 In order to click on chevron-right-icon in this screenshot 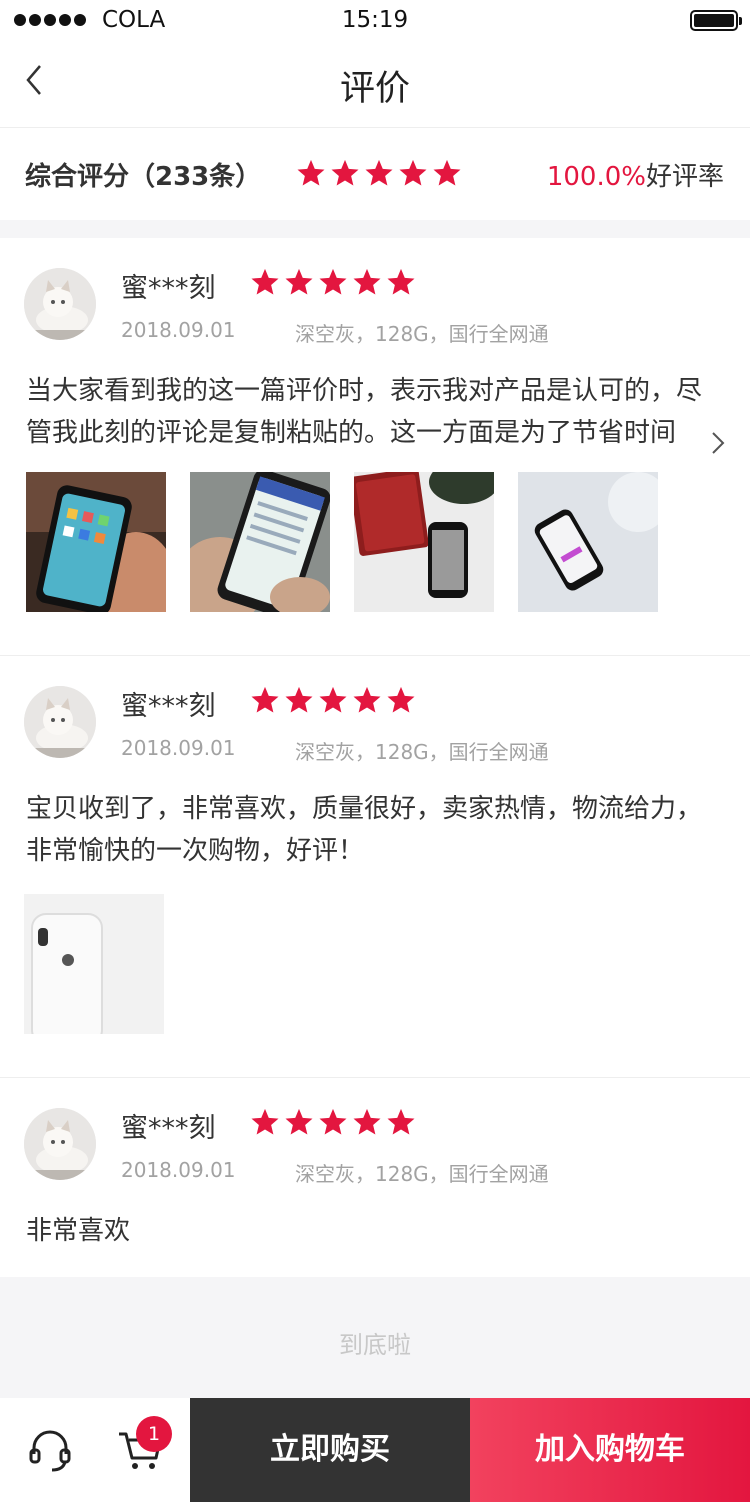, I will do `click(718, 443)`.